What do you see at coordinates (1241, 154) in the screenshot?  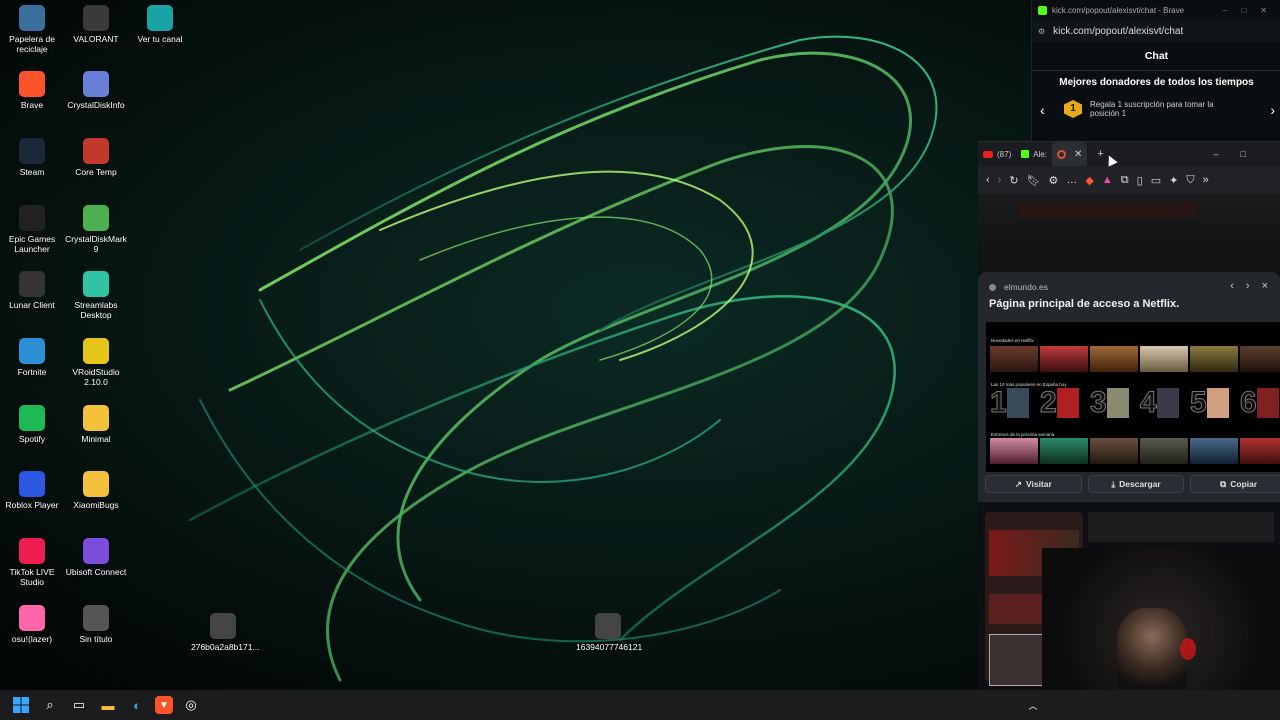 I see `window-controls: –□` at bounding box center [1241, 154].